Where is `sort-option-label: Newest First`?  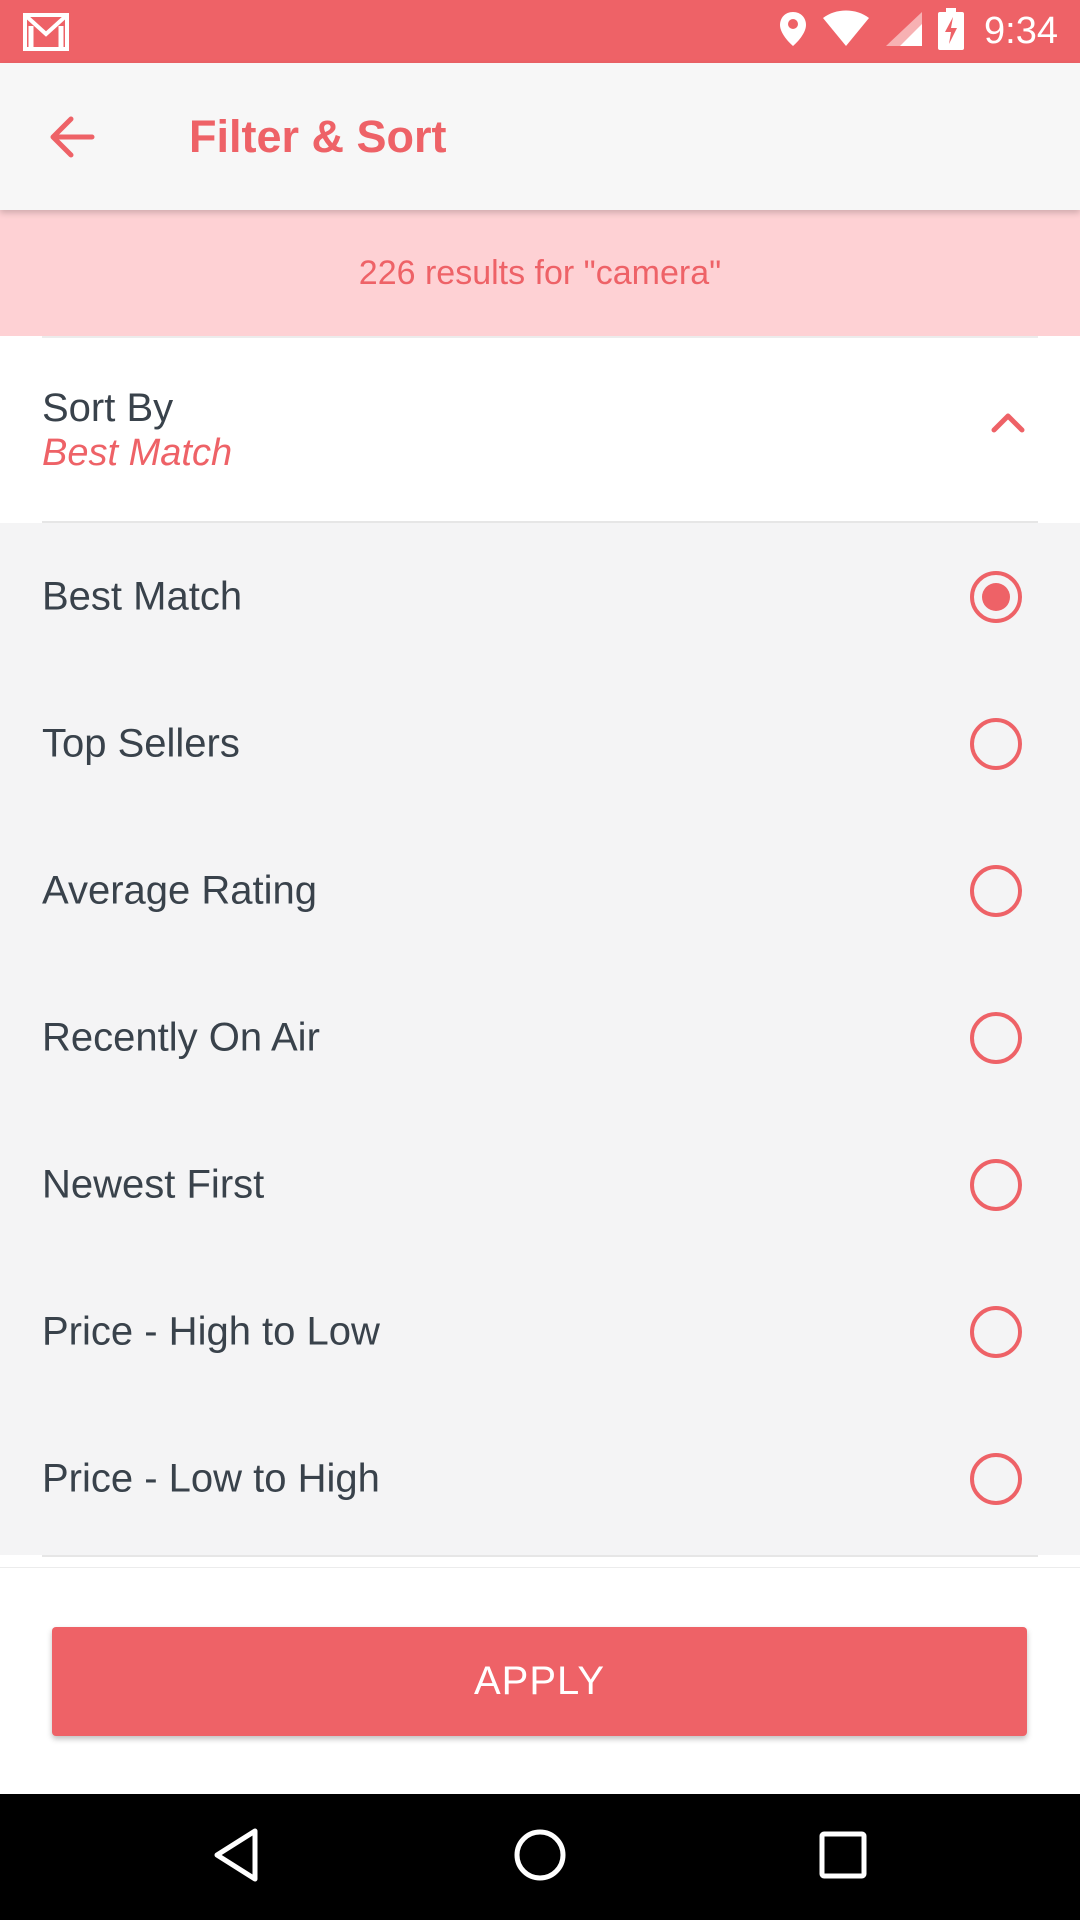 sort-option-label: Newest First is located at coordinates (153, 1184).